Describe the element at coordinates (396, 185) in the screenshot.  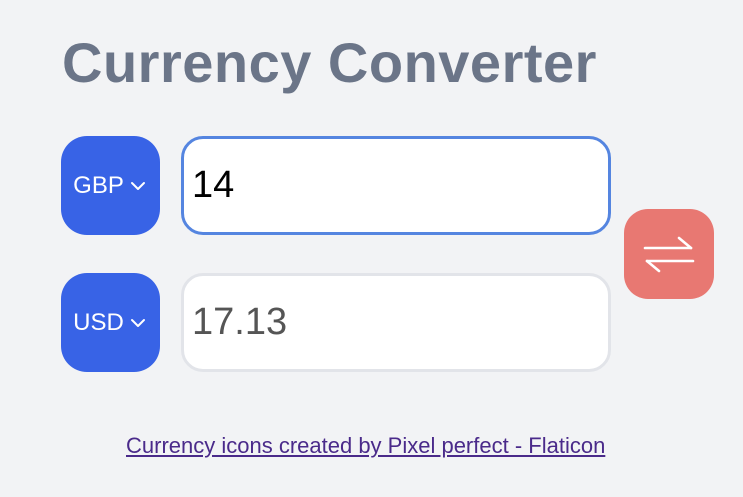
I see `from-amount-input: 14` at that location.